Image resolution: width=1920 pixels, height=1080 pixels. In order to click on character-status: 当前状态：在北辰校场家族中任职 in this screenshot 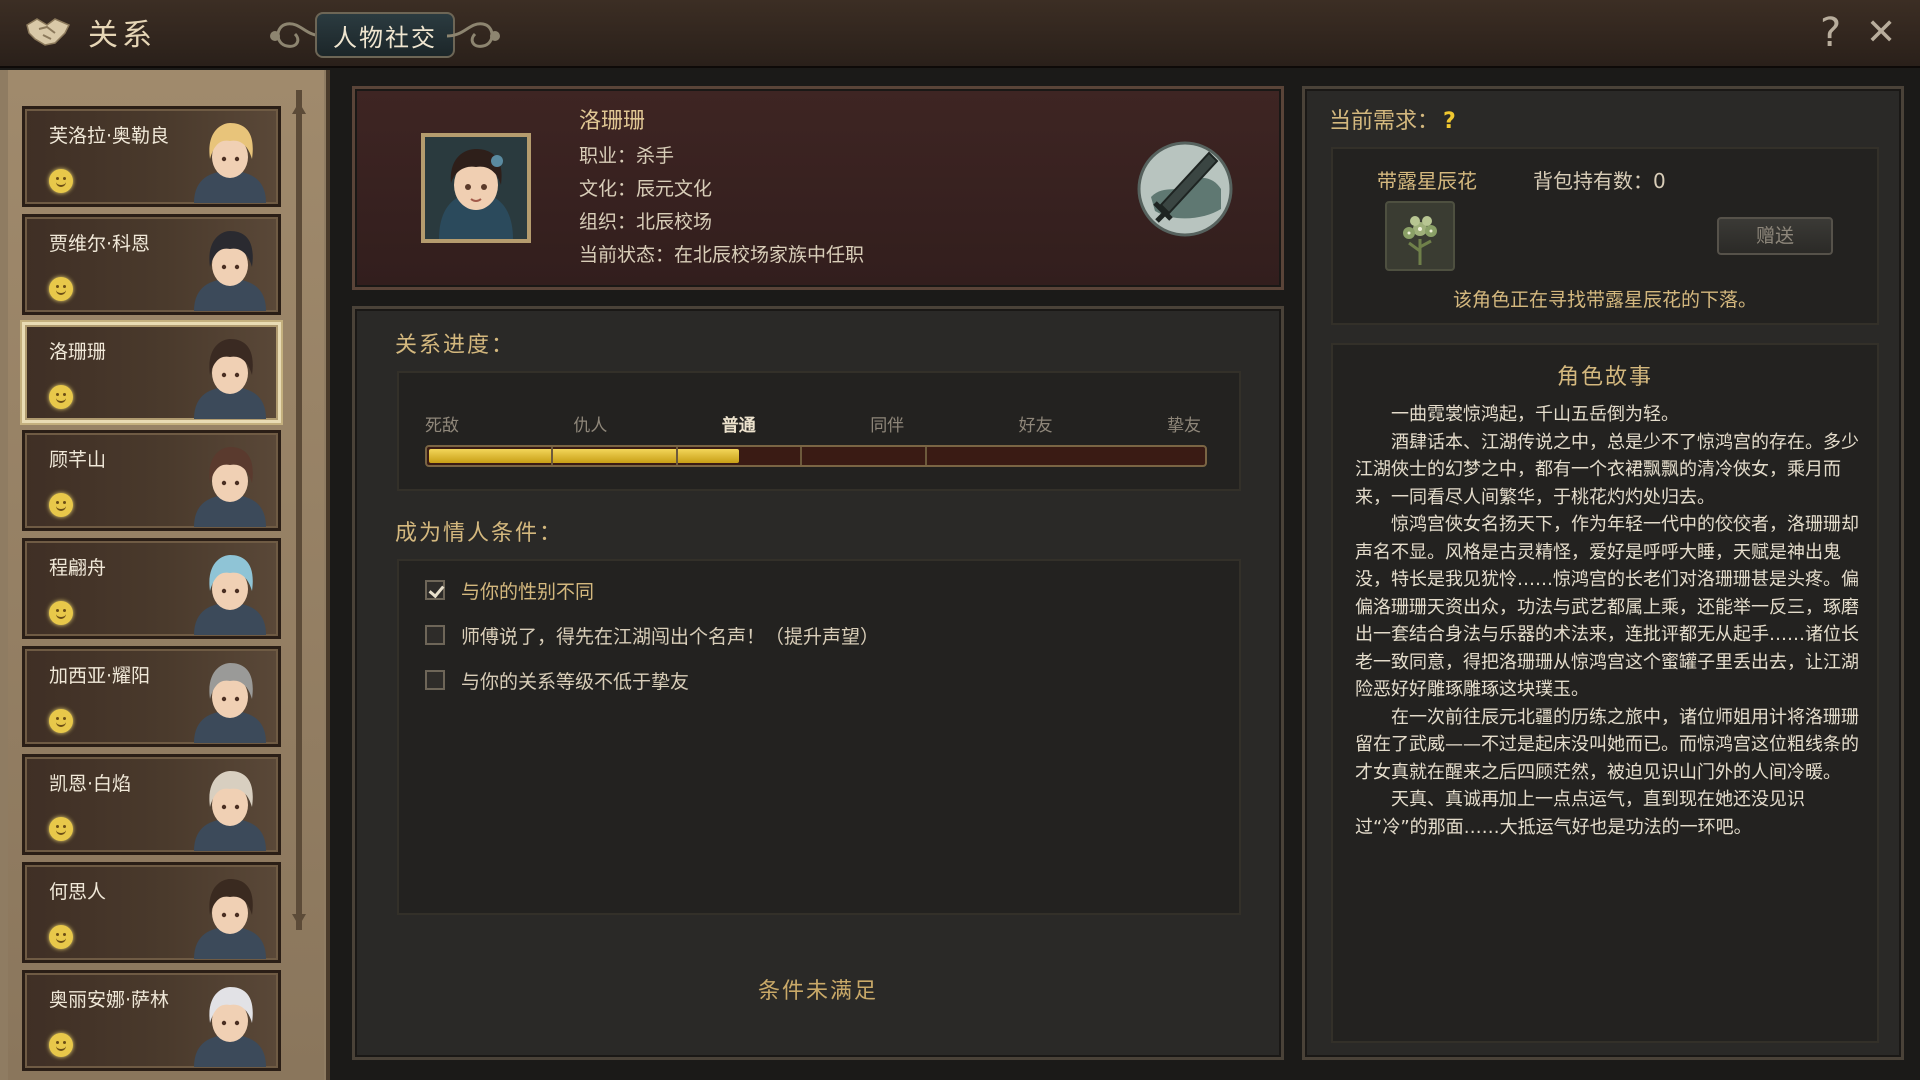, I will do `click(722, 255)`.